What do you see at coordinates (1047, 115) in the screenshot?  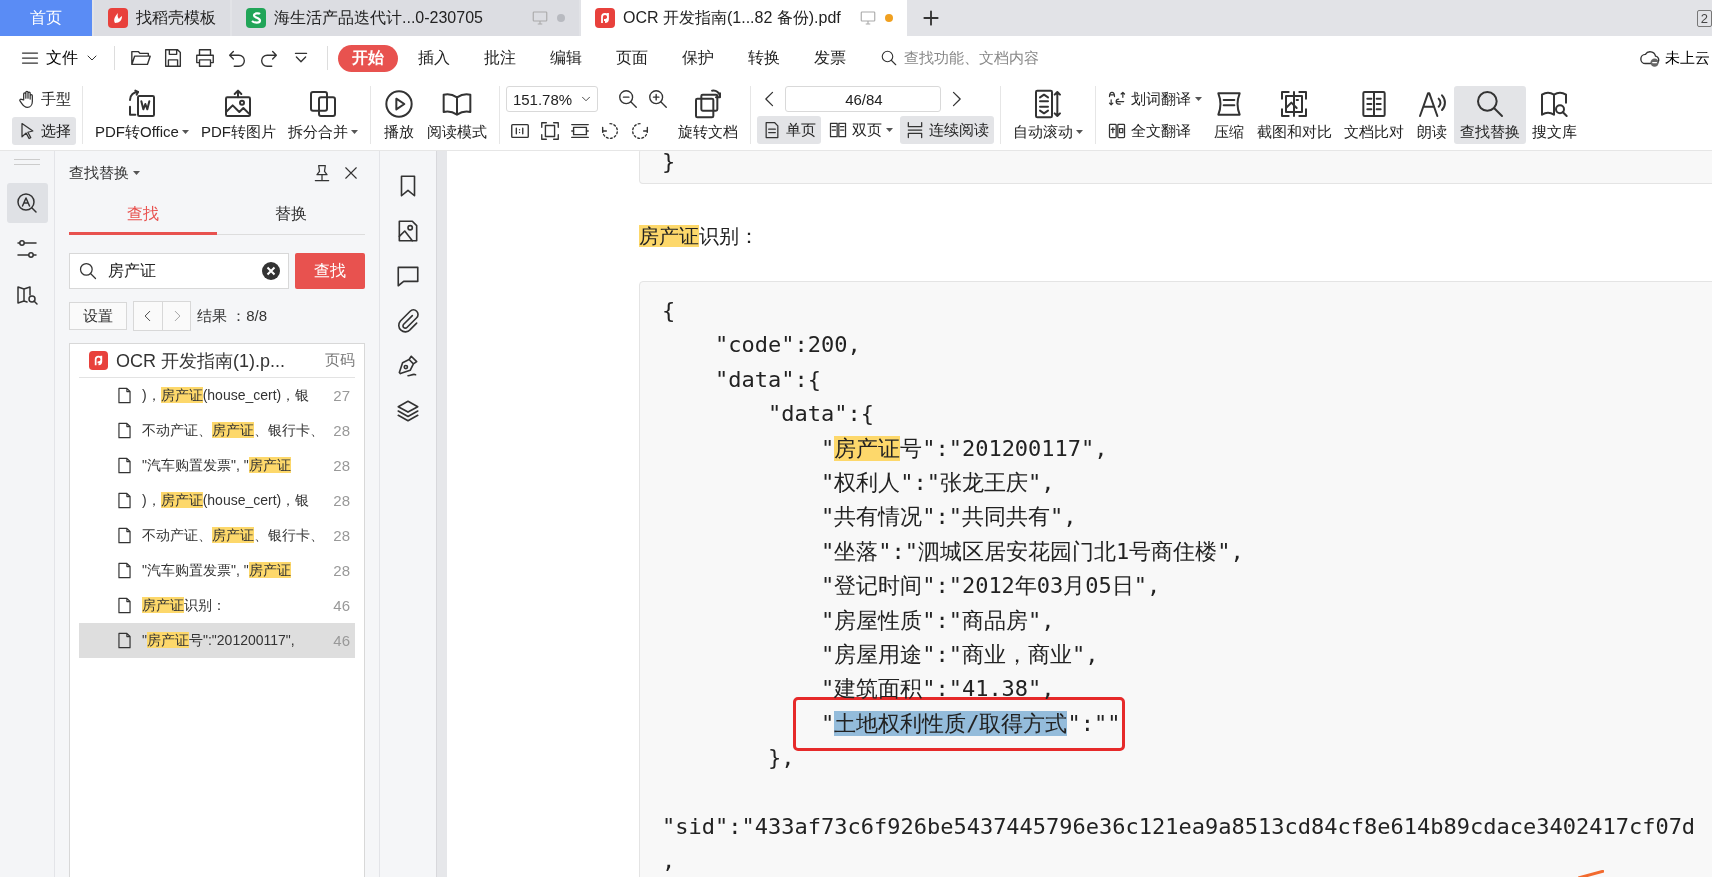 I see `auto-scroll-button: 自动滚动` at bounding box center [1047, 115].